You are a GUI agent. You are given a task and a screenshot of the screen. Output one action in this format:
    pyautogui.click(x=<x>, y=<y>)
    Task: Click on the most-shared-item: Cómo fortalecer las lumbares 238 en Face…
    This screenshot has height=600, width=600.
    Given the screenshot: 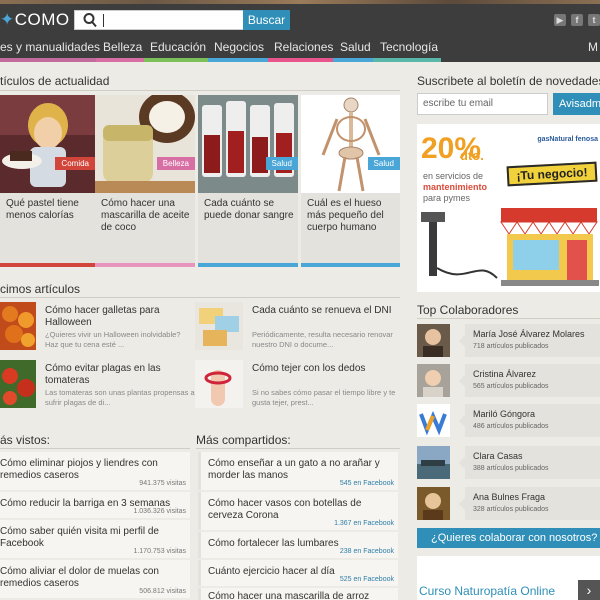 What is the action you would take?
    pyautogui.click(x=298, y=545)
    